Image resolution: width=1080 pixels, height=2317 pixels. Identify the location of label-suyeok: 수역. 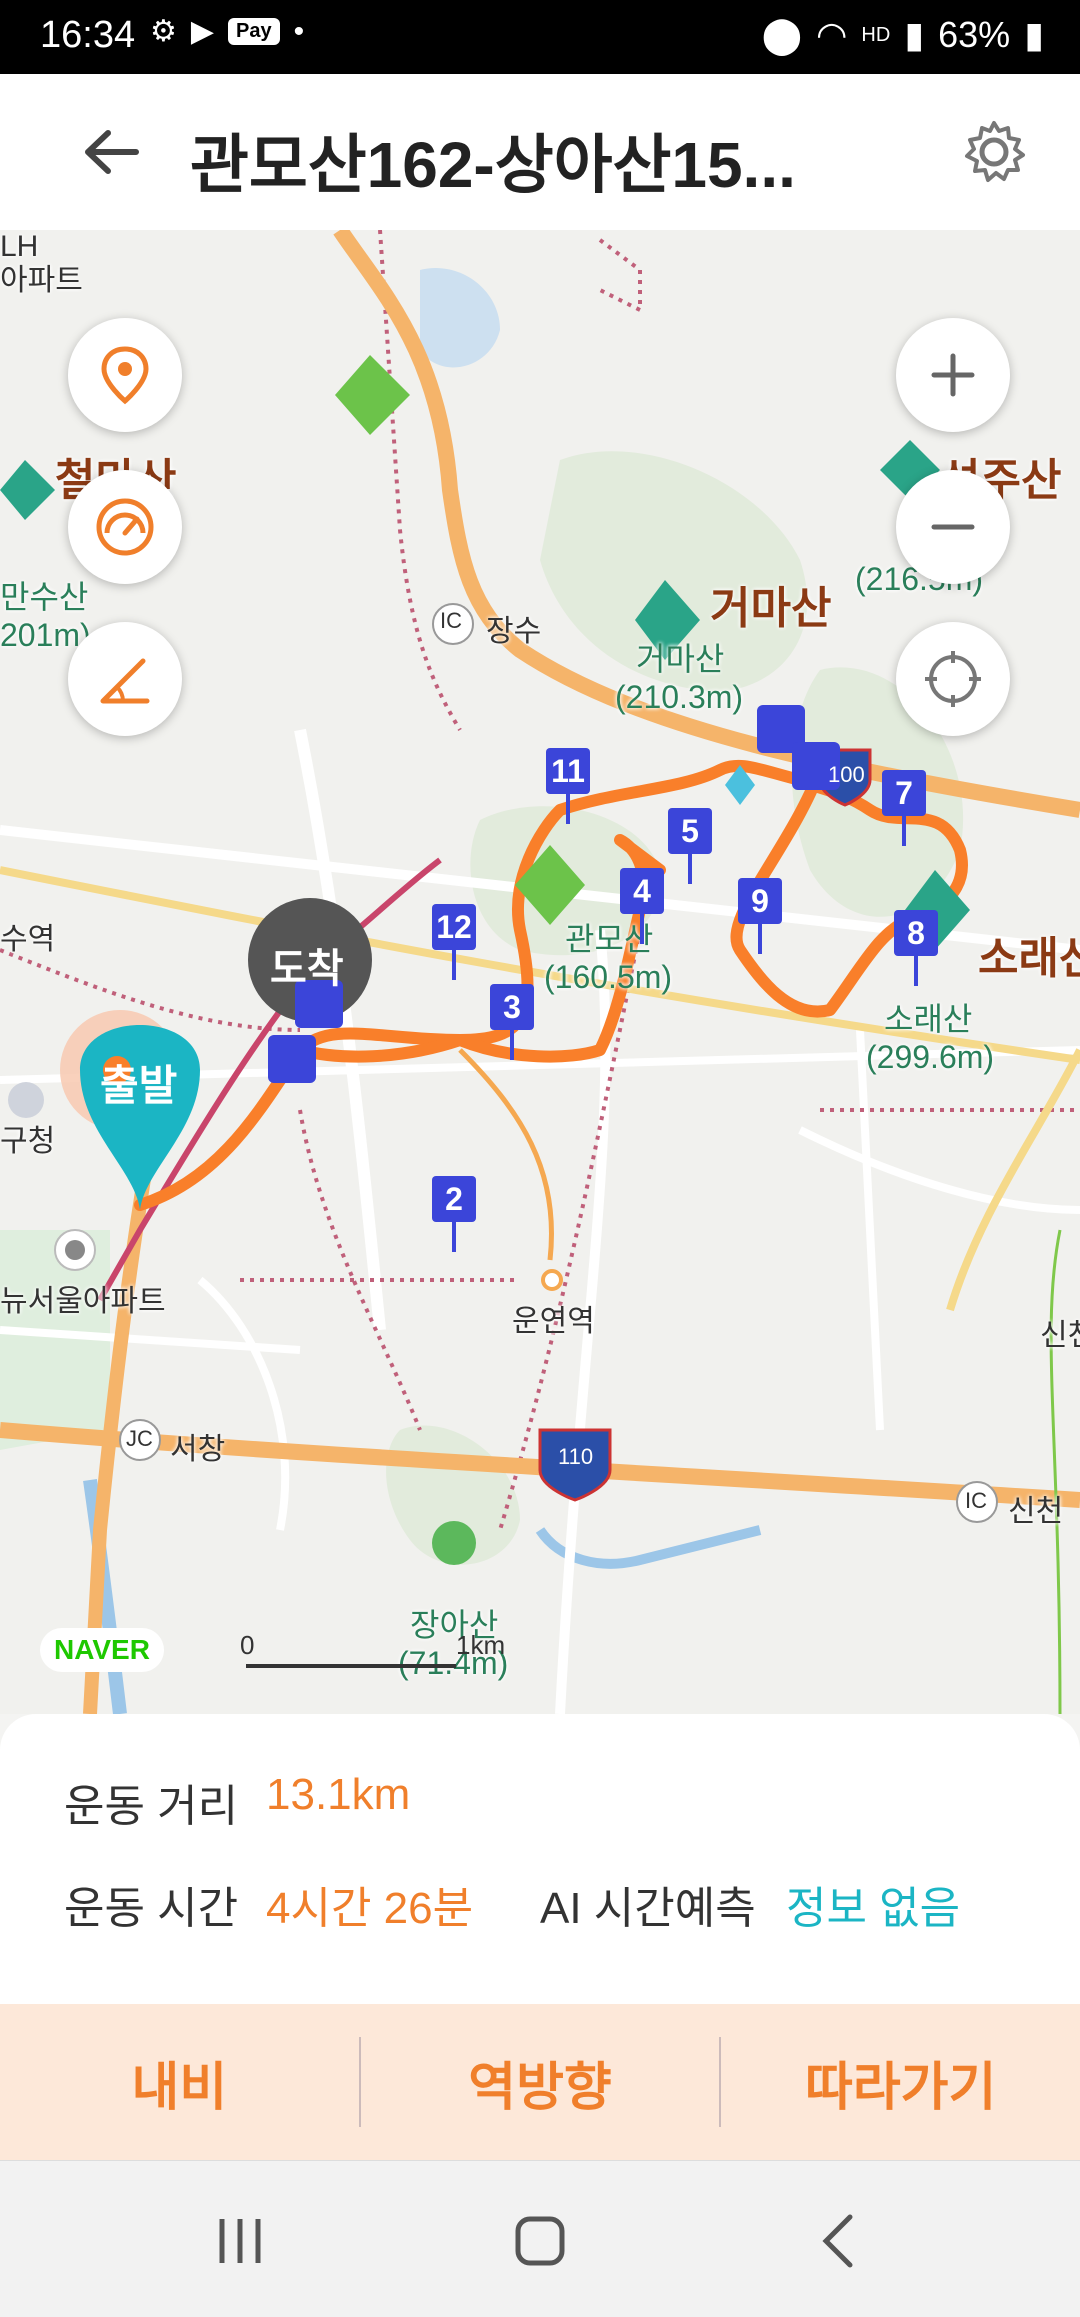
(28, 939).